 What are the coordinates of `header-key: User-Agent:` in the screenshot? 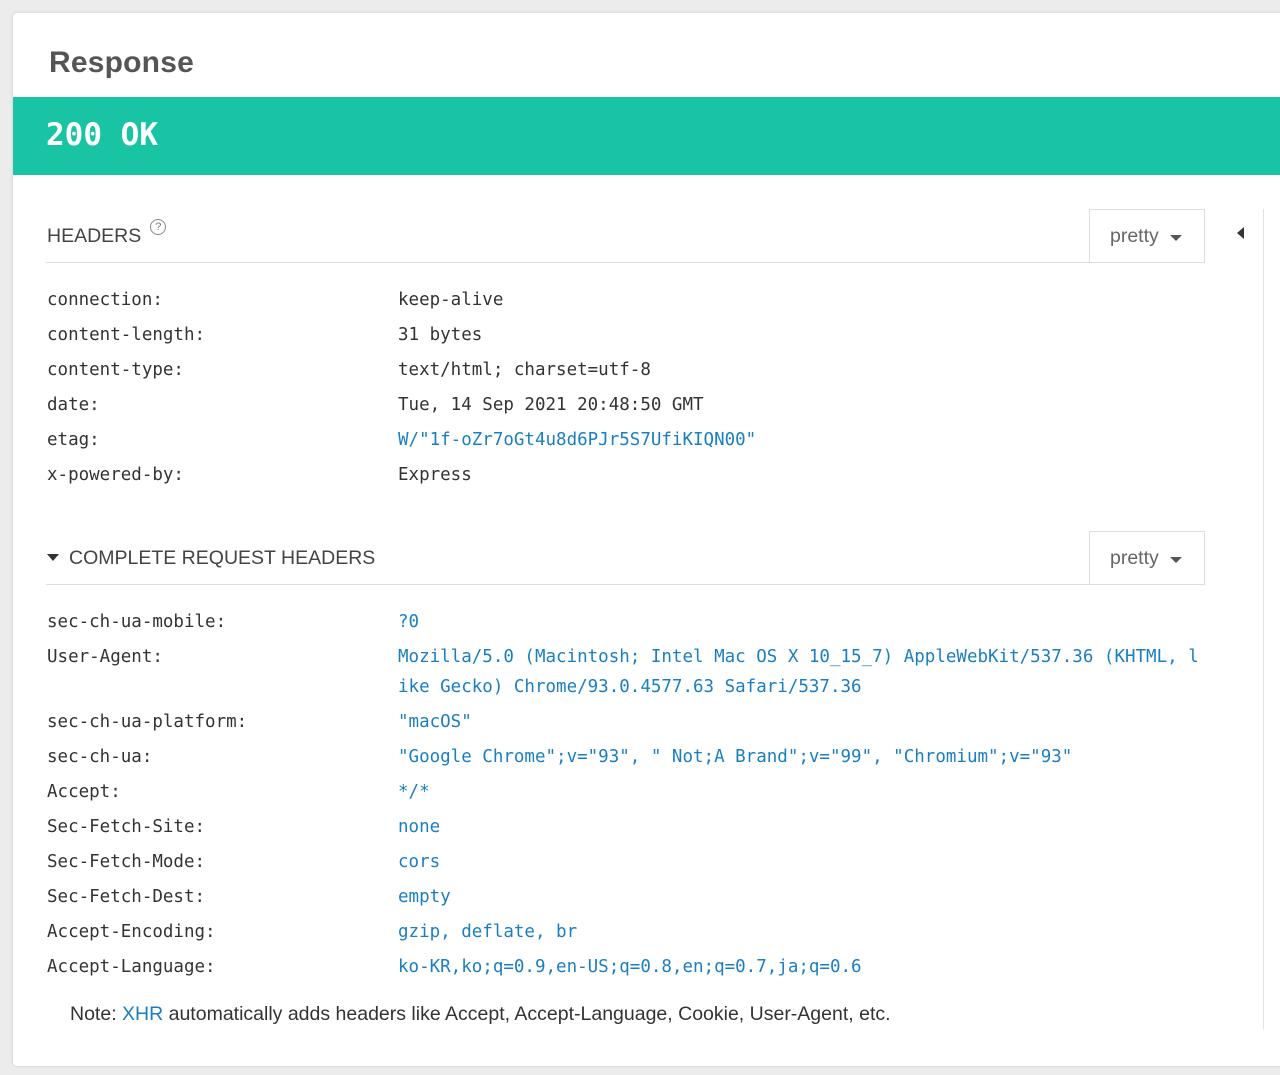 It's located at (105, 657).